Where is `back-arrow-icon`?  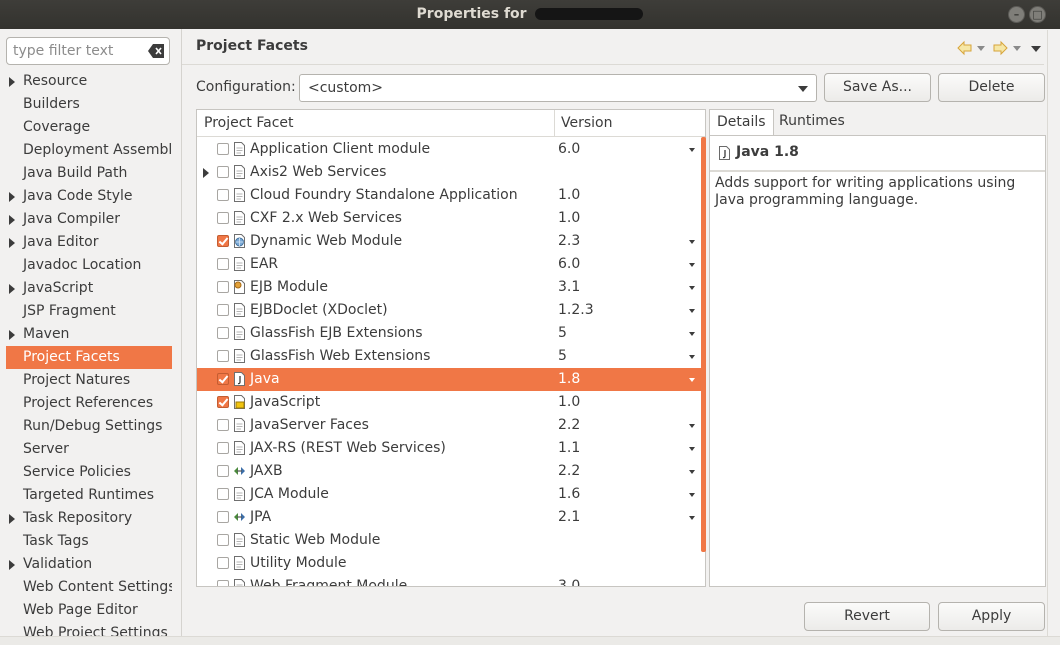 back-arrow-icon is located at coordinates (964, 48).